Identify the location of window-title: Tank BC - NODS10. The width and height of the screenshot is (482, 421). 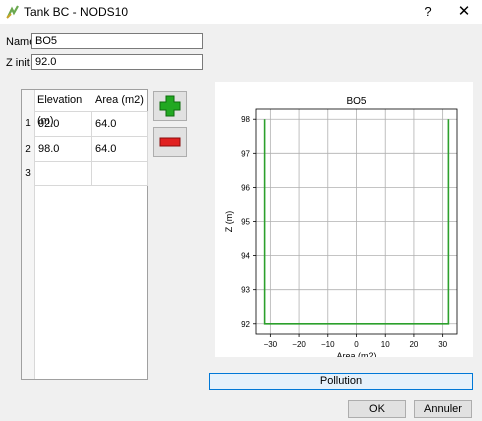
(76, 12).